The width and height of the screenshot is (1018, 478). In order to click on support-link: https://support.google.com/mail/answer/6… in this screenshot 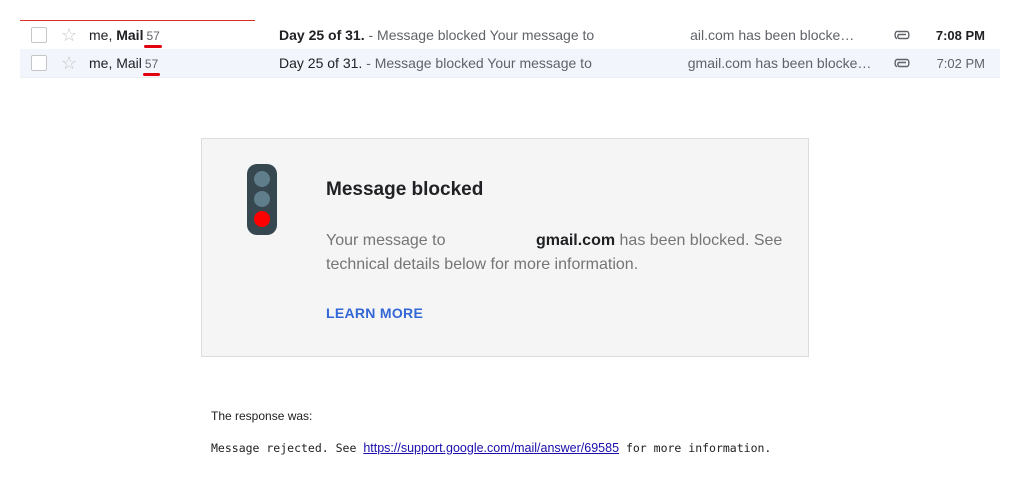, I will do `click(491, 448)`.